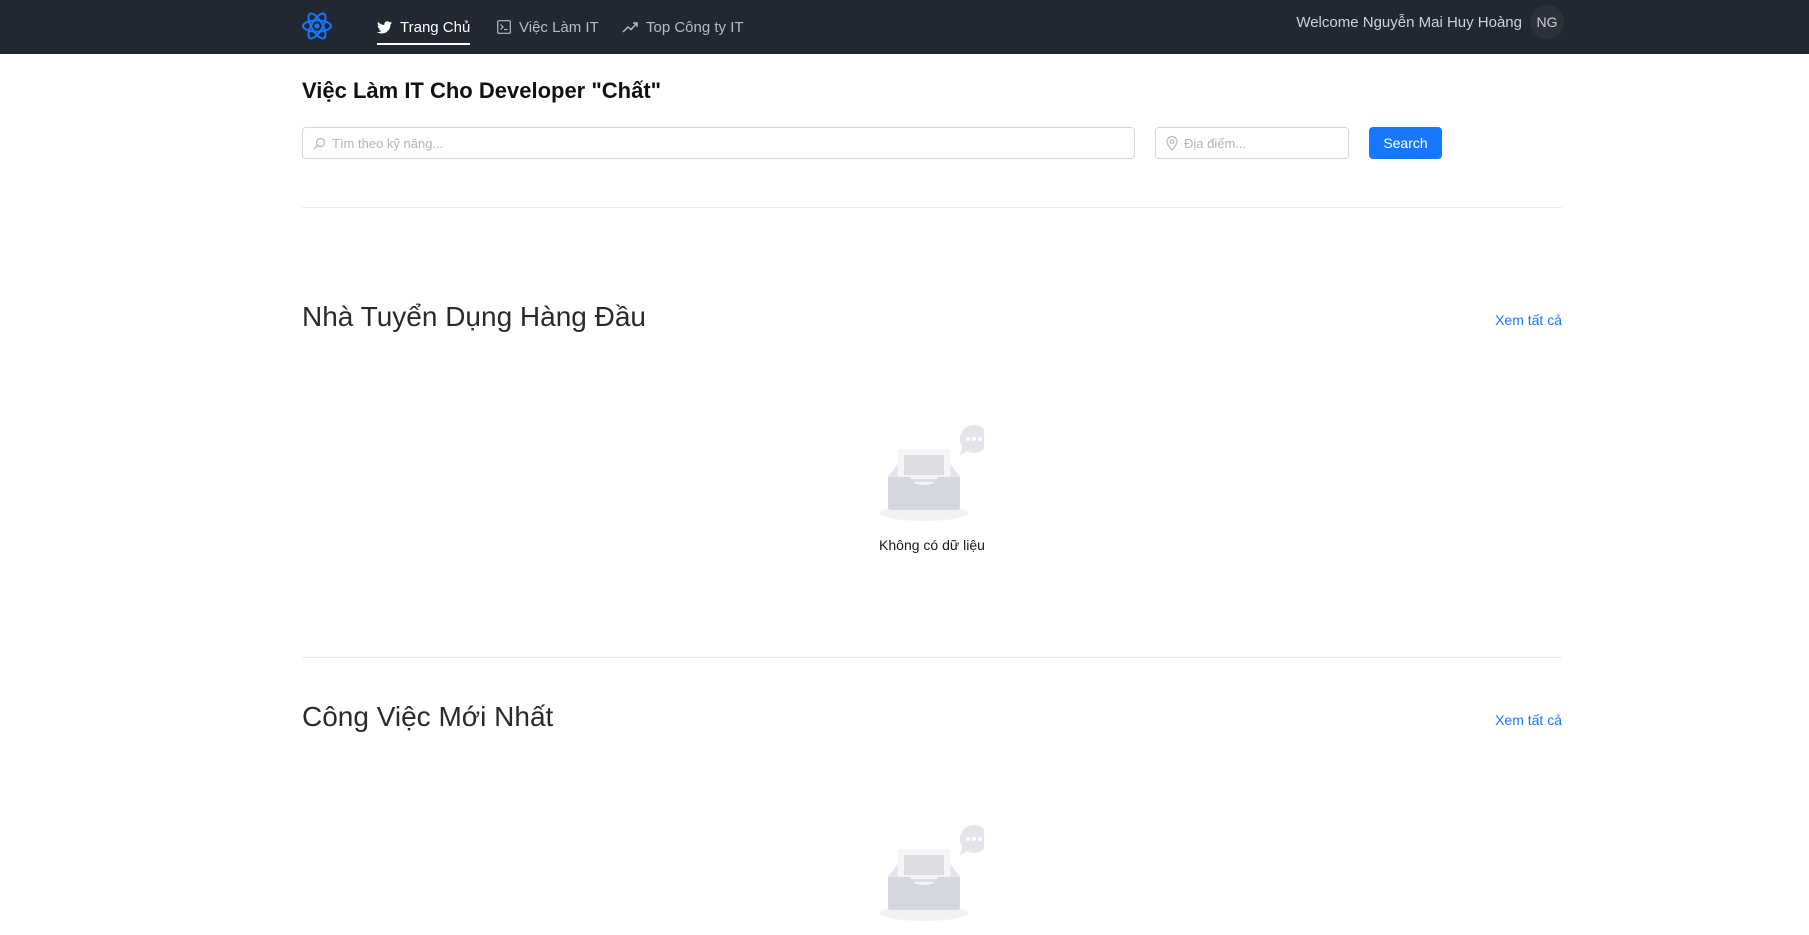 The height and width of the screenshot is (935, 1809). Describe the element at coordinates (1172, 143) in the screenshot. I see `map-pin-icon` at that location.